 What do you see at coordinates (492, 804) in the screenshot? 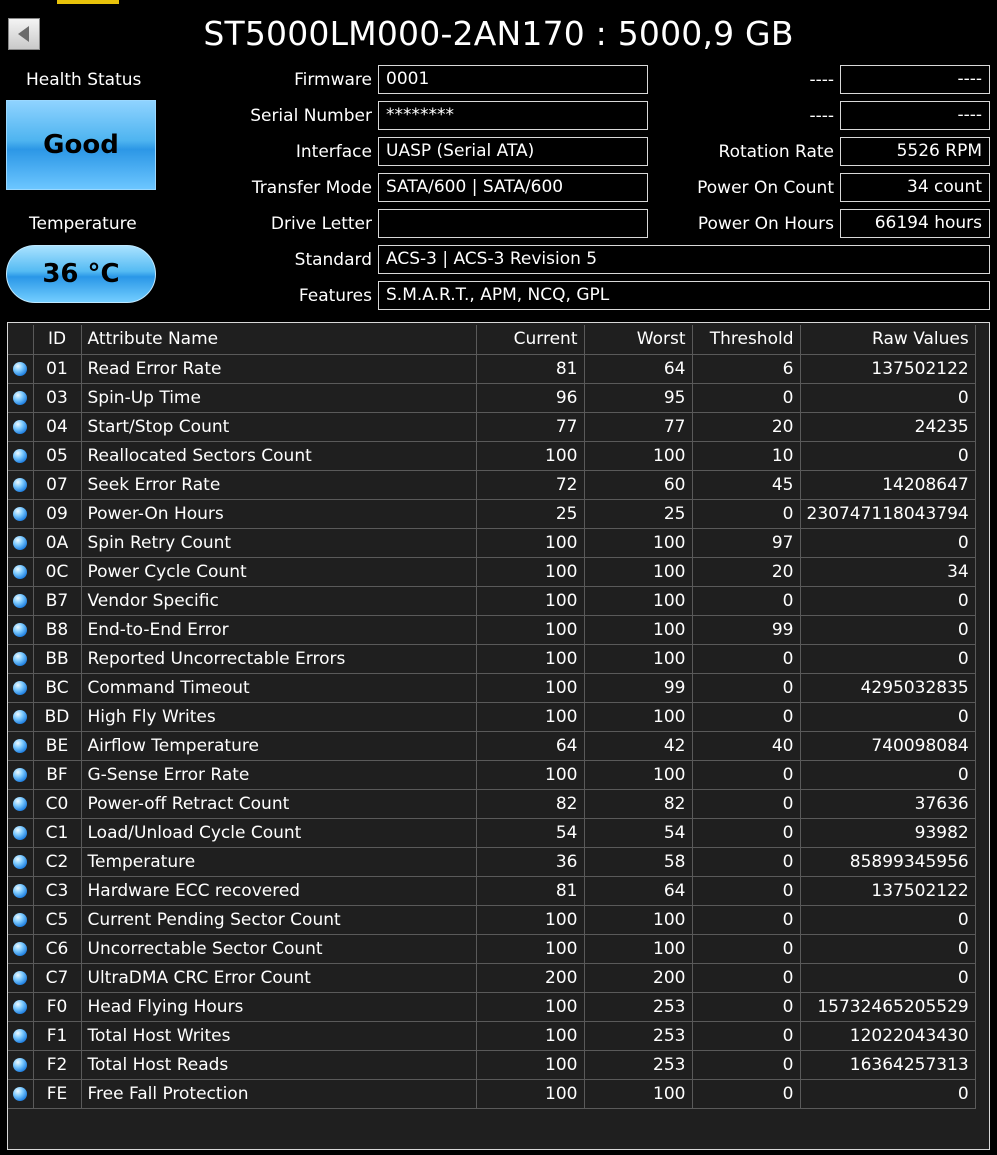
I see `table-row: C0 Power-off Retract Count 82 82 0 37636` at bounding box center [492, 804].